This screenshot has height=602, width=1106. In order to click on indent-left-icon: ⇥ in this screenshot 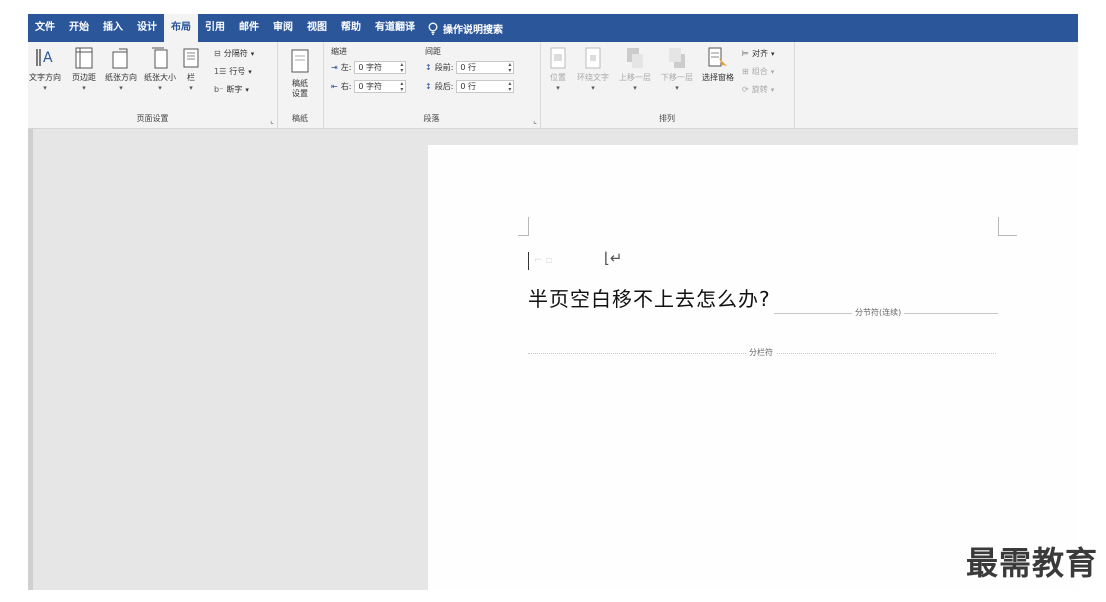, I will do `click(334, 67)`.